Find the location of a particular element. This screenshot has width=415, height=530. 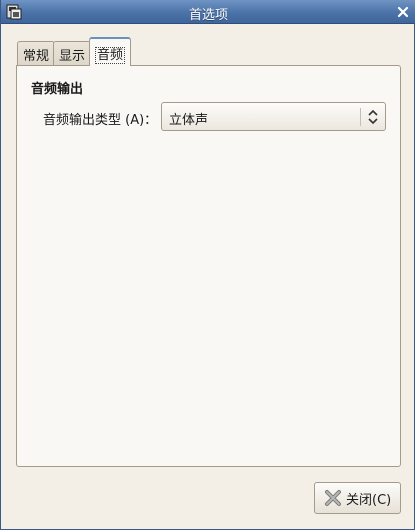

combo-selected-value: 立体声 is located at coordinates (189, 120).